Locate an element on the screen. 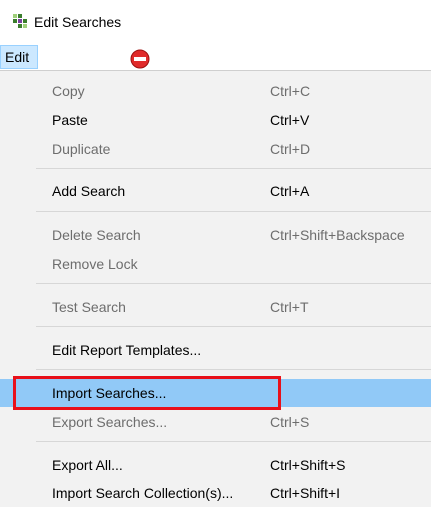 This screenshot has height=507, width=431. menu-item-paste: Paste Ctrl+V is located at coordinates (215, 120).